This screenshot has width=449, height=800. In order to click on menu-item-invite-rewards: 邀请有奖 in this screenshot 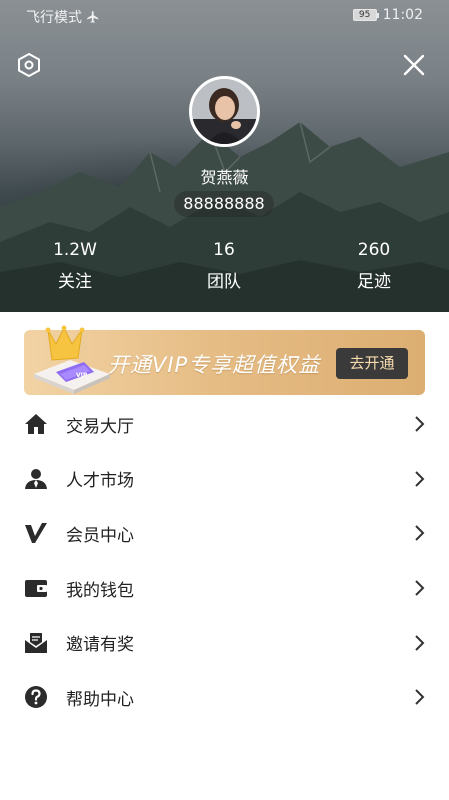, I will do `click(224, 642)`.